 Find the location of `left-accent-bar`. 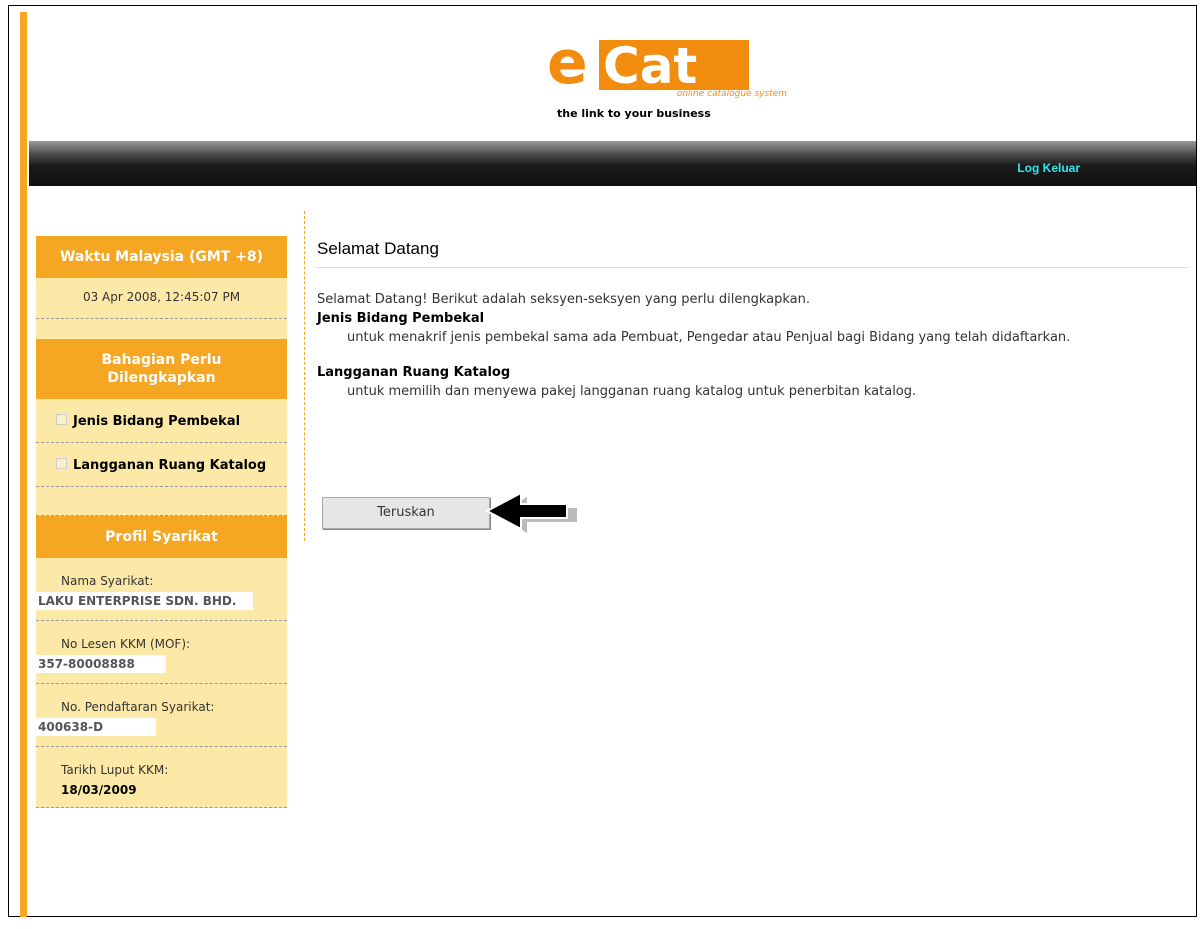

left-accent-bar is located at coordinates (23, 464).